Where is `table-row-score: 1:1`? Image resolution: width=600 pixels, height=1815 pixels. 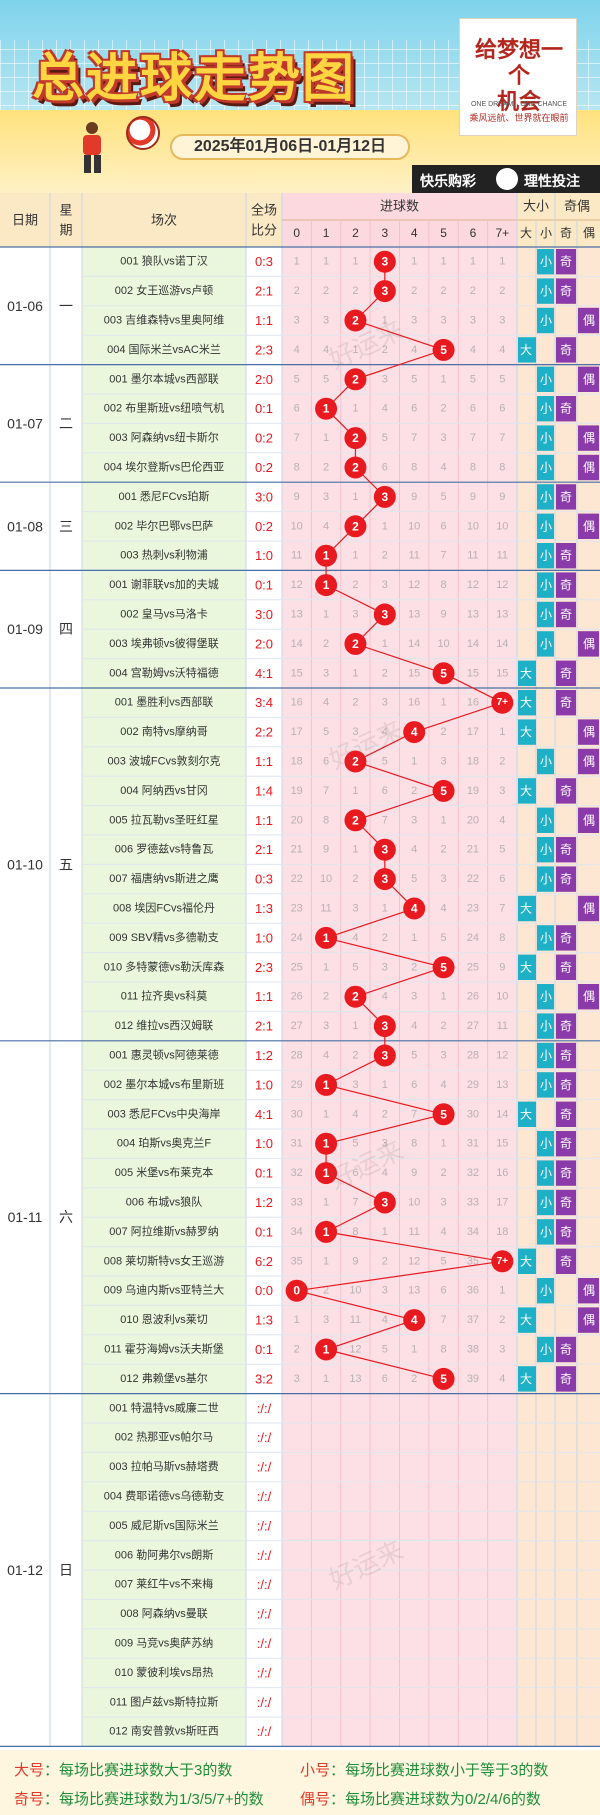 table-row-score: 1:1 is located at coordinates (264, 761).